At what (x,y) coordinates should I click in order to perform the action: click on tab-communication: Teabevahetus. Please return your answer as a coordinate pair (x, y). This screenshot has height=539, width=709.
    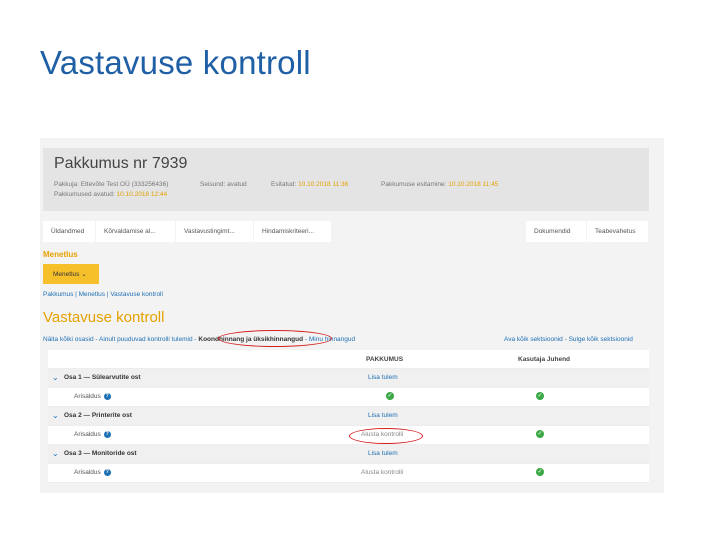
    Looking at the image, I should click on (617, 231).